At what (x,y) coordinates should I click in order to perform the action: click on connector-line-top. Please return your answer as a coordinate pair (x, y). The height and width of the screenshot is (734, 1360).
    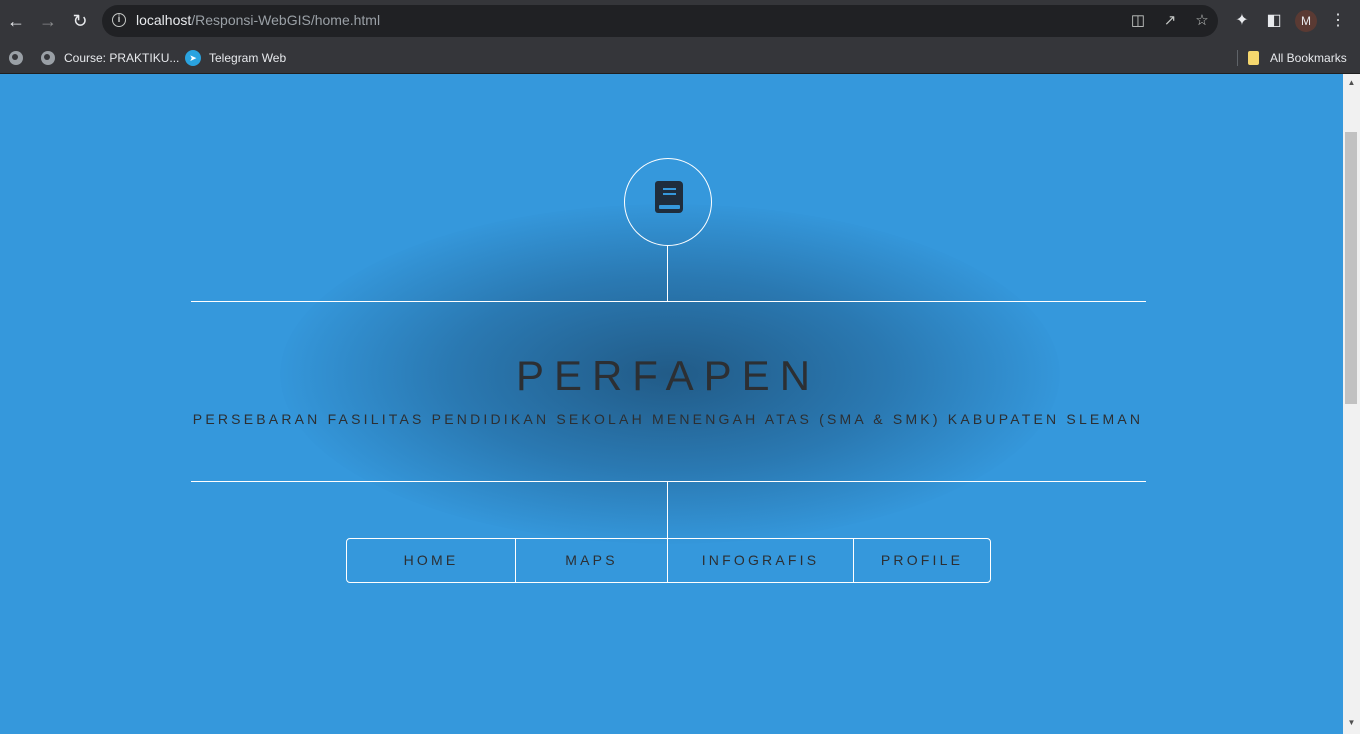
    Looking at the image, I should click on (667, 273).